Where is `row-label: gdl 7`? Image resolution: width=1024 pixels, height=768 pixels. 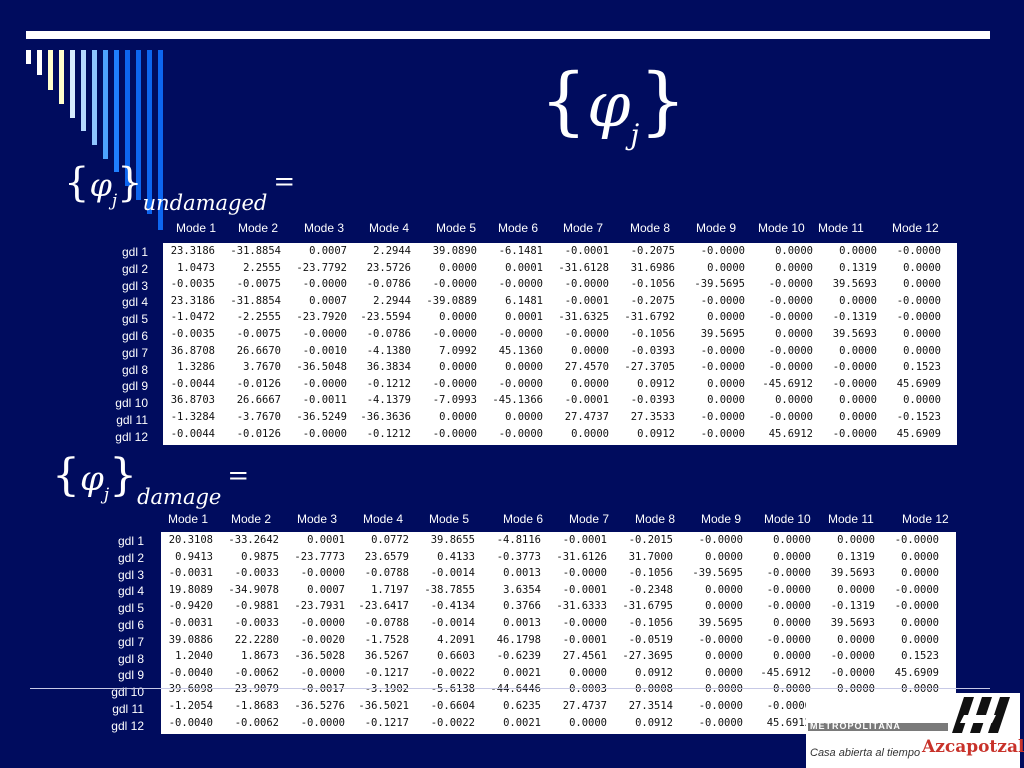
row-label: gdl 7 is located at coordinates (130, 641).